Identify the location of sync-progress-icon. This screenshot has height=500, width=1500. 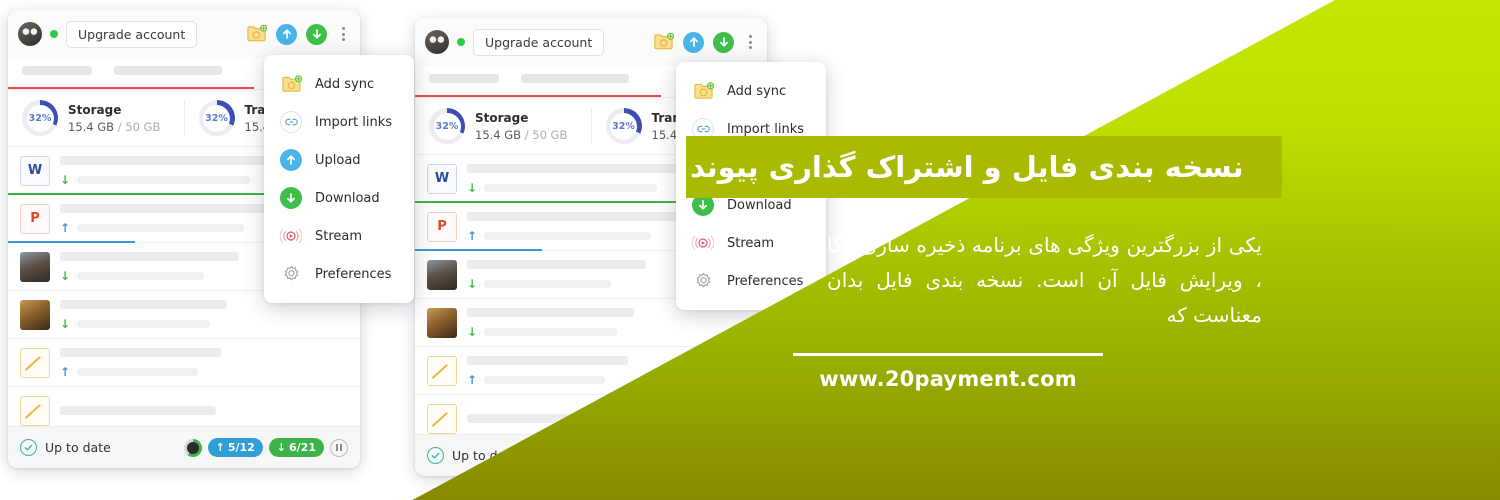
(192, 447).